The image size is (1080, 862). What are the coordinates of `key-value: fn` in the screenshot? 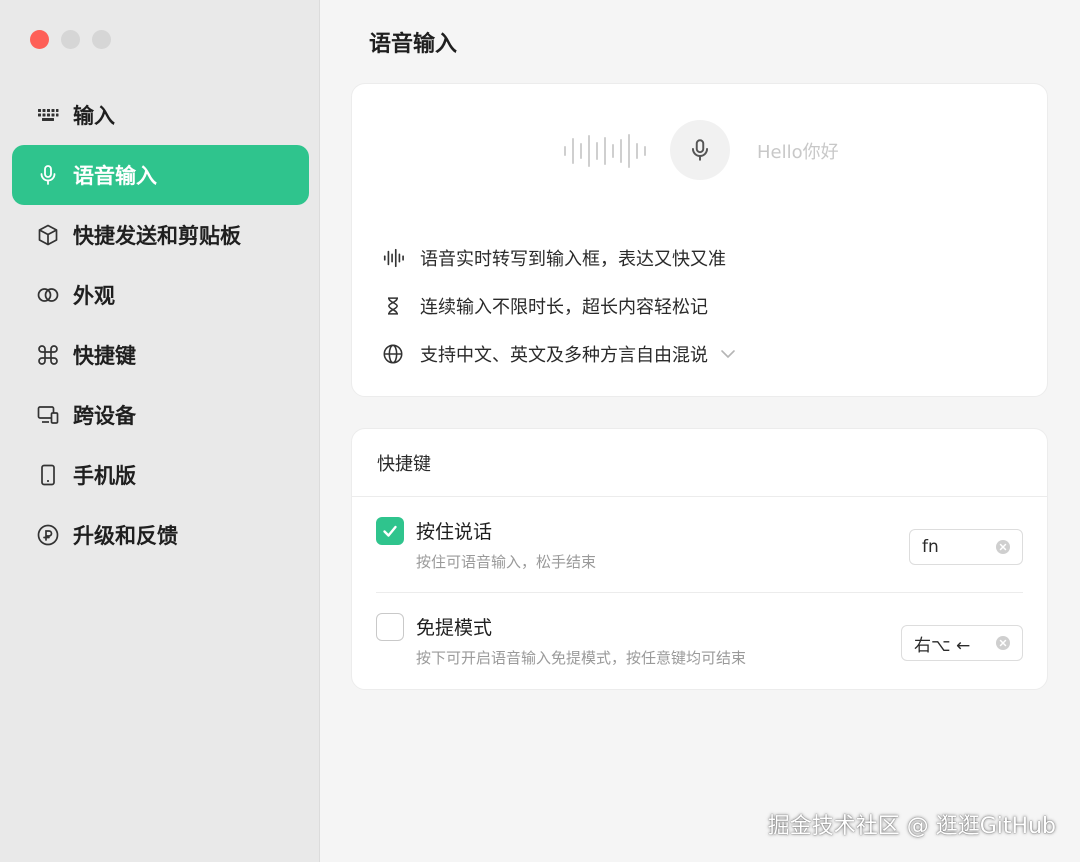 It's located at (930, 547).